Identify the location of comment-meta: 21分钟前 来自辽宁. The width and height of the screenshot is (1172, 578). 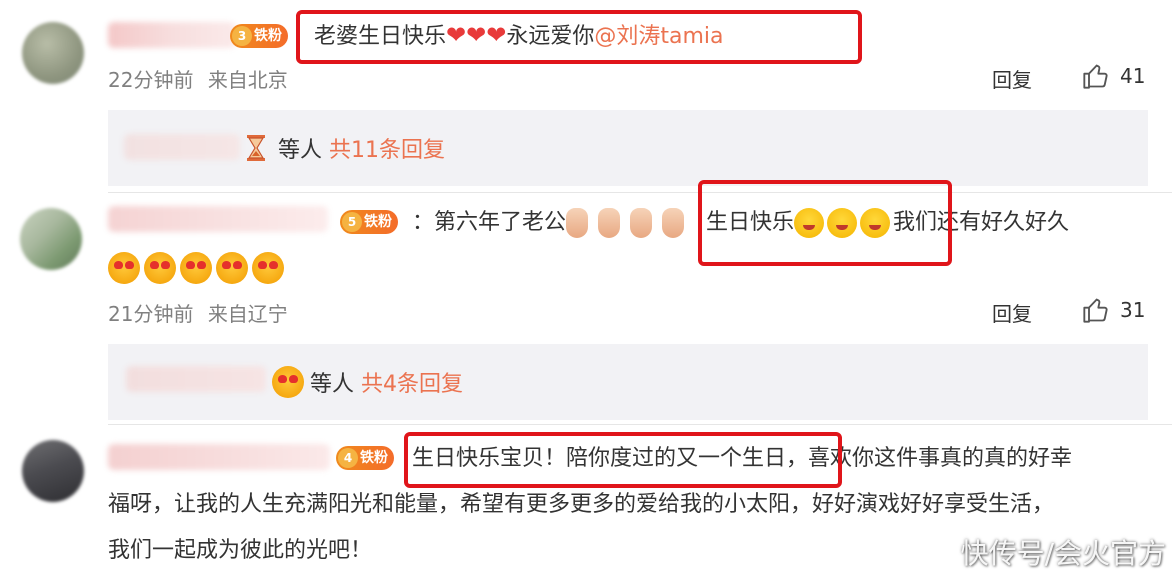
(198, 312).